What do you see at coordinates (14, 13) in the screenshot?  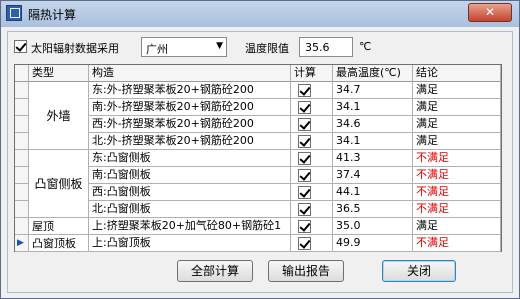 I see `app-icon` at bounding box center [14, 13].